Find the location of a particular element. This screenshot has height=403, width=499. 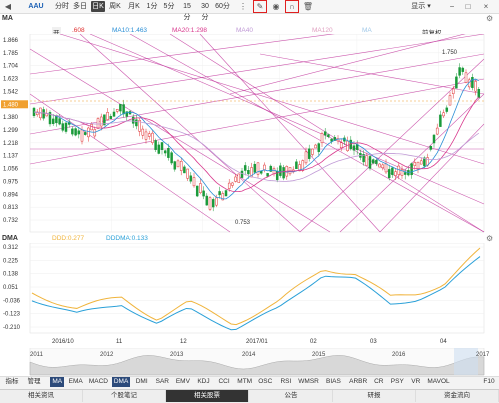

period-60min: 60分 is located at coordinates (222, 6).